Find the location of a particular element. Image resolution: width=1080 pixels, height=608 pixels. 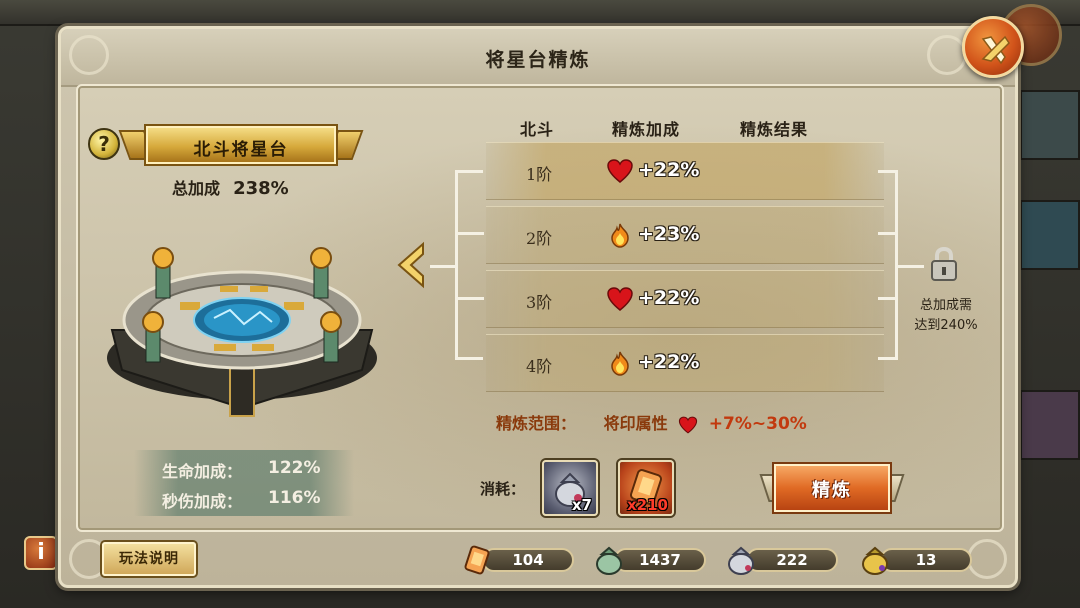

hp-bonus-value: 122% is located at coordinates (294, 468).